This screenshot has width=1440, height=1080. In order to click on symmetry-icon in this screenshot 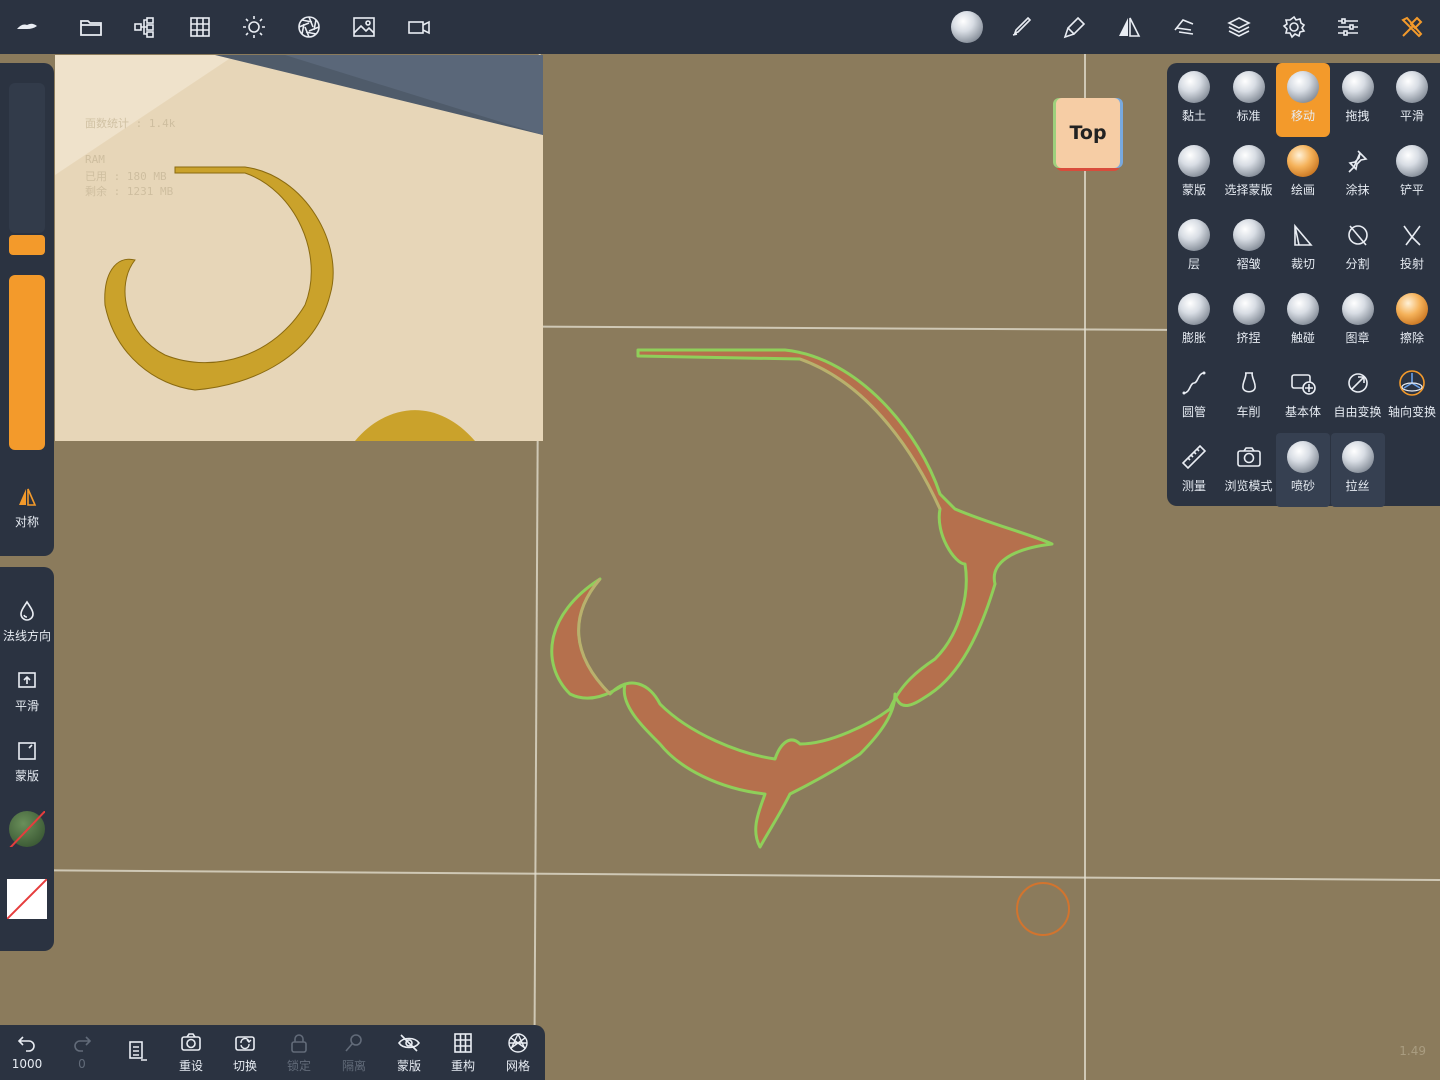, I will do `click(1129, 27)`.